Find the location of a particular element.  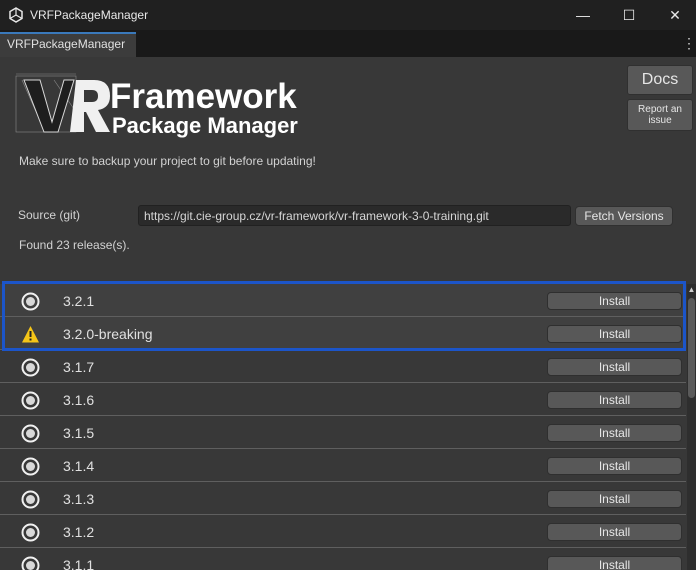

release-version: 3.1.3 is located at coordinates (79, 499).